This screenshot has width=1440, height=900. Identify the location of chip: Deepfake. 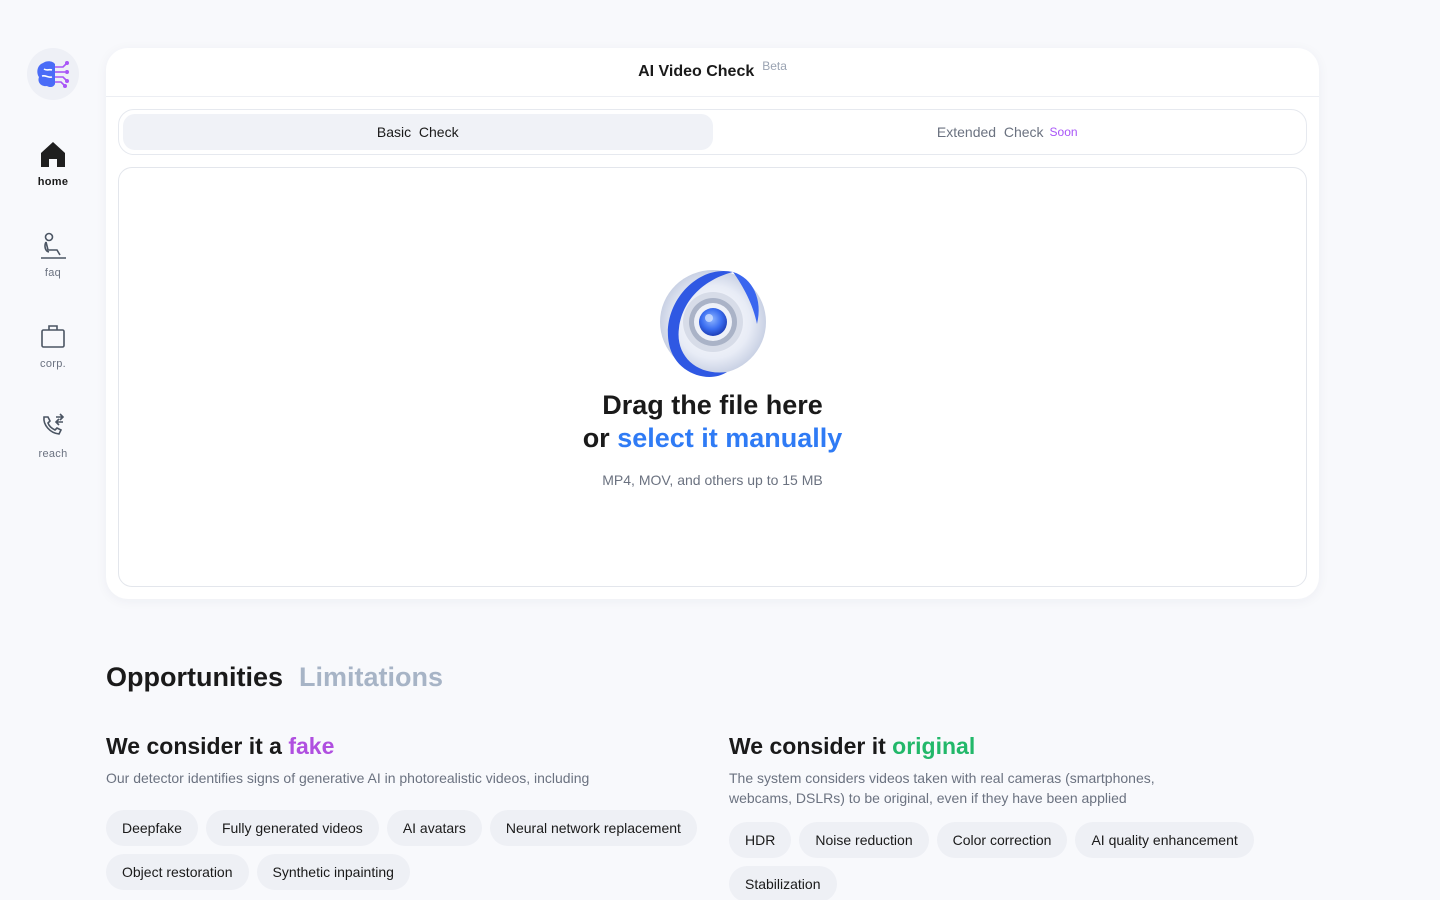
(152, 828).